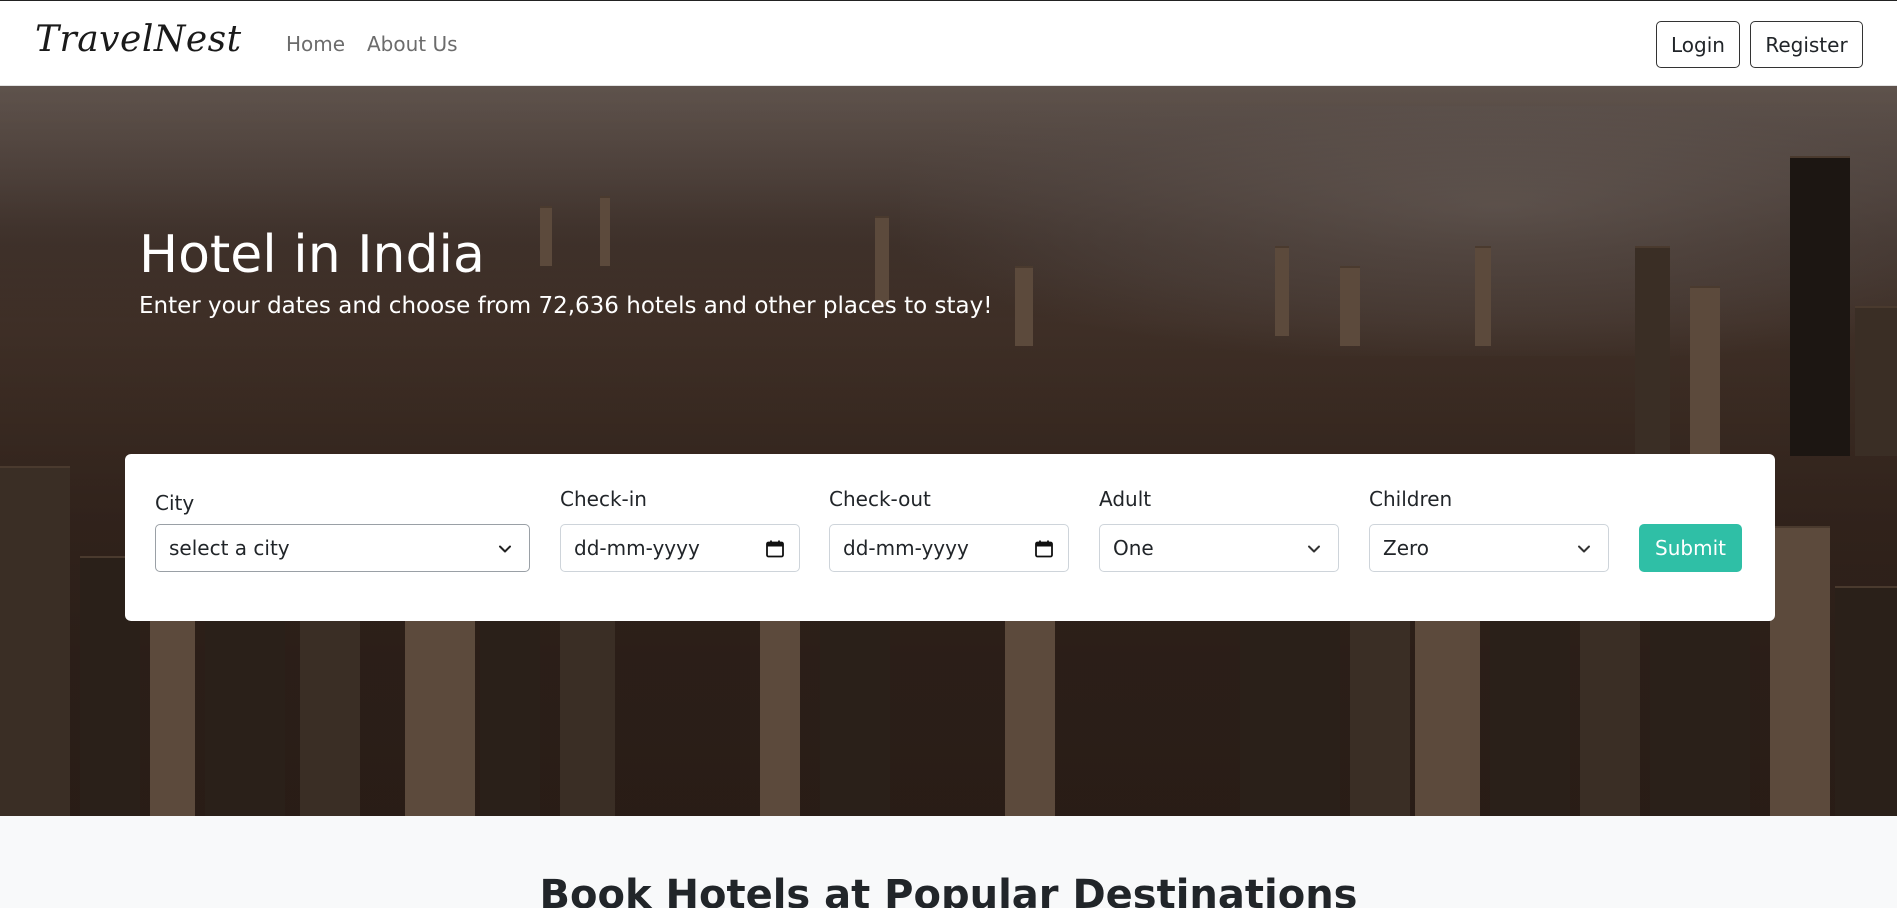 The width and height of the screenshot is (1897, 908). What do you see at coordinates (342, 548) in the screenshot?
I see `city-select: select a city` at bounding box center [342, 548].